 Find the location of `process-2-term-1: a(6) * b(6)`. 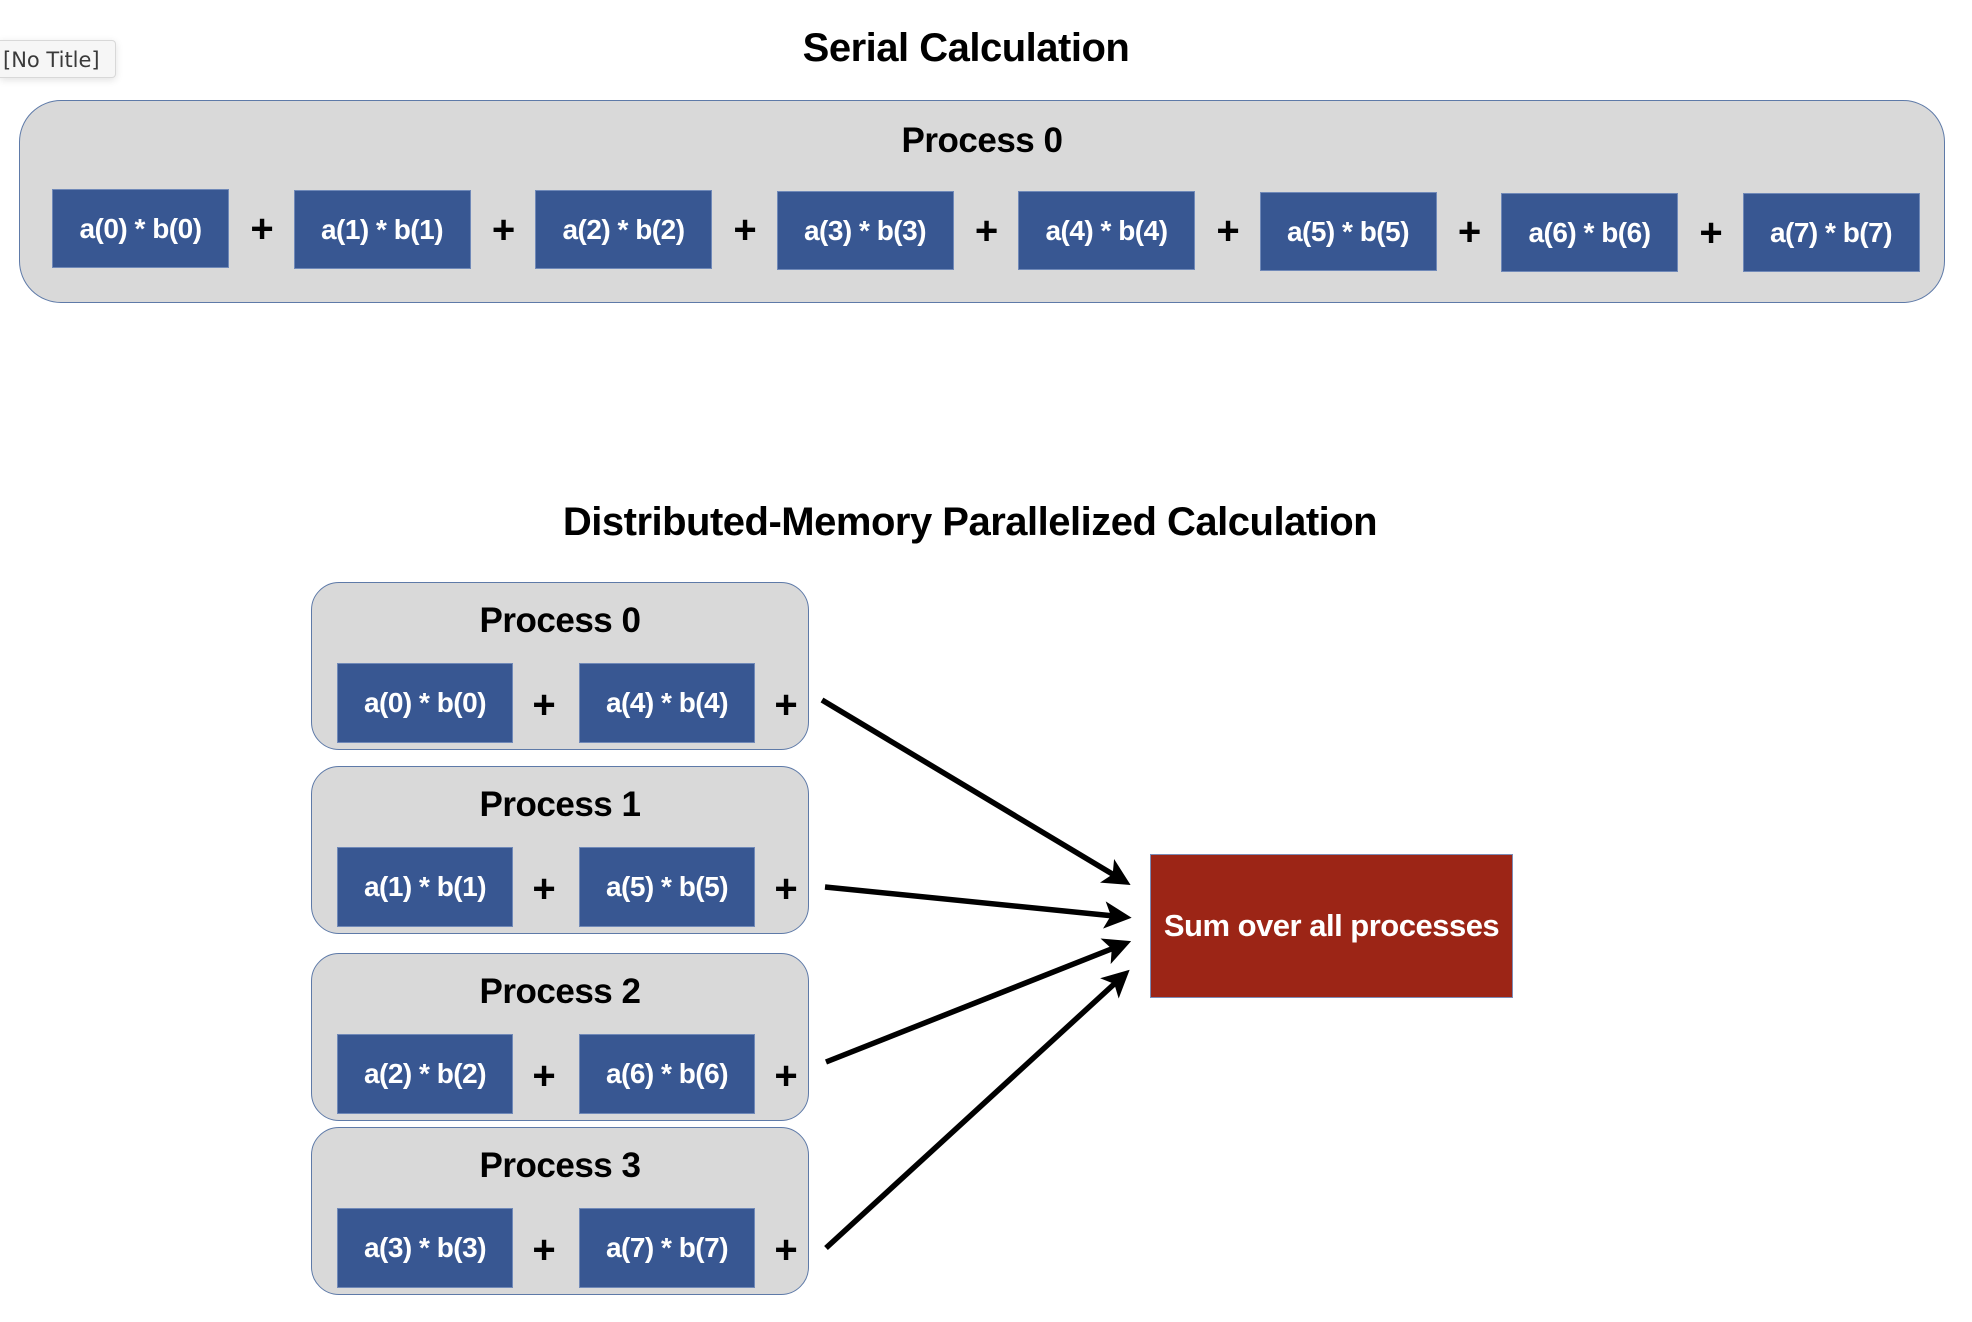

process-2-term-1: a(6) * b(6) is located at coordinates (667, 1074).